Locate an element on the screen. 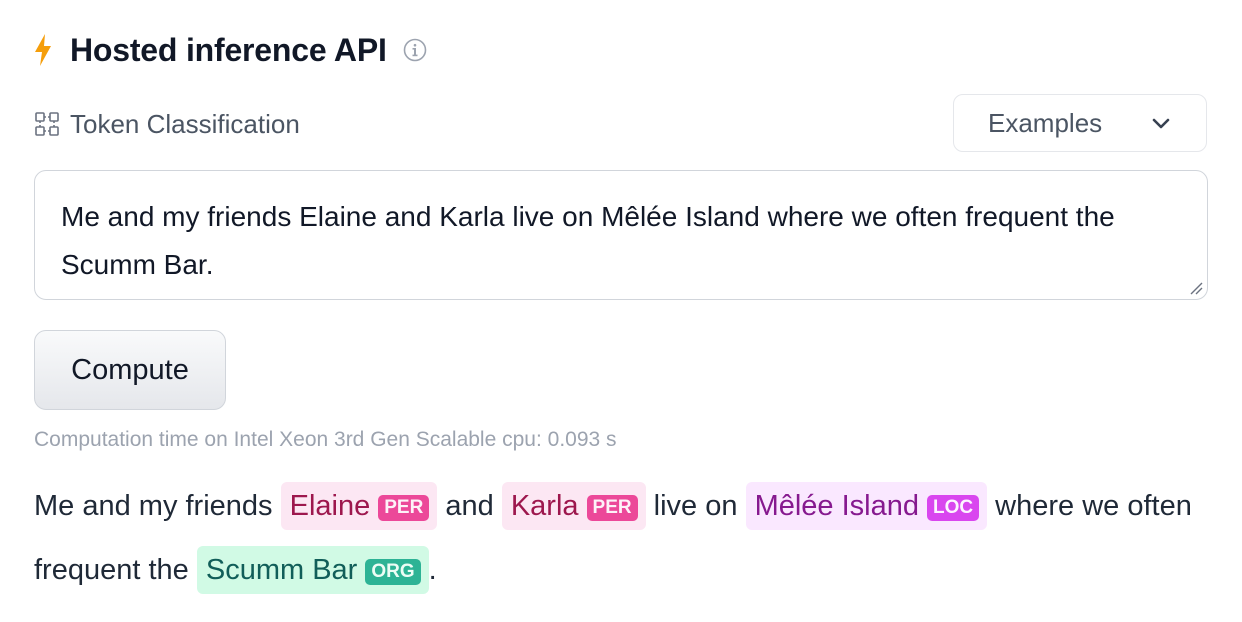  lightning-bolt-icon is located at coordinates (43, 50).